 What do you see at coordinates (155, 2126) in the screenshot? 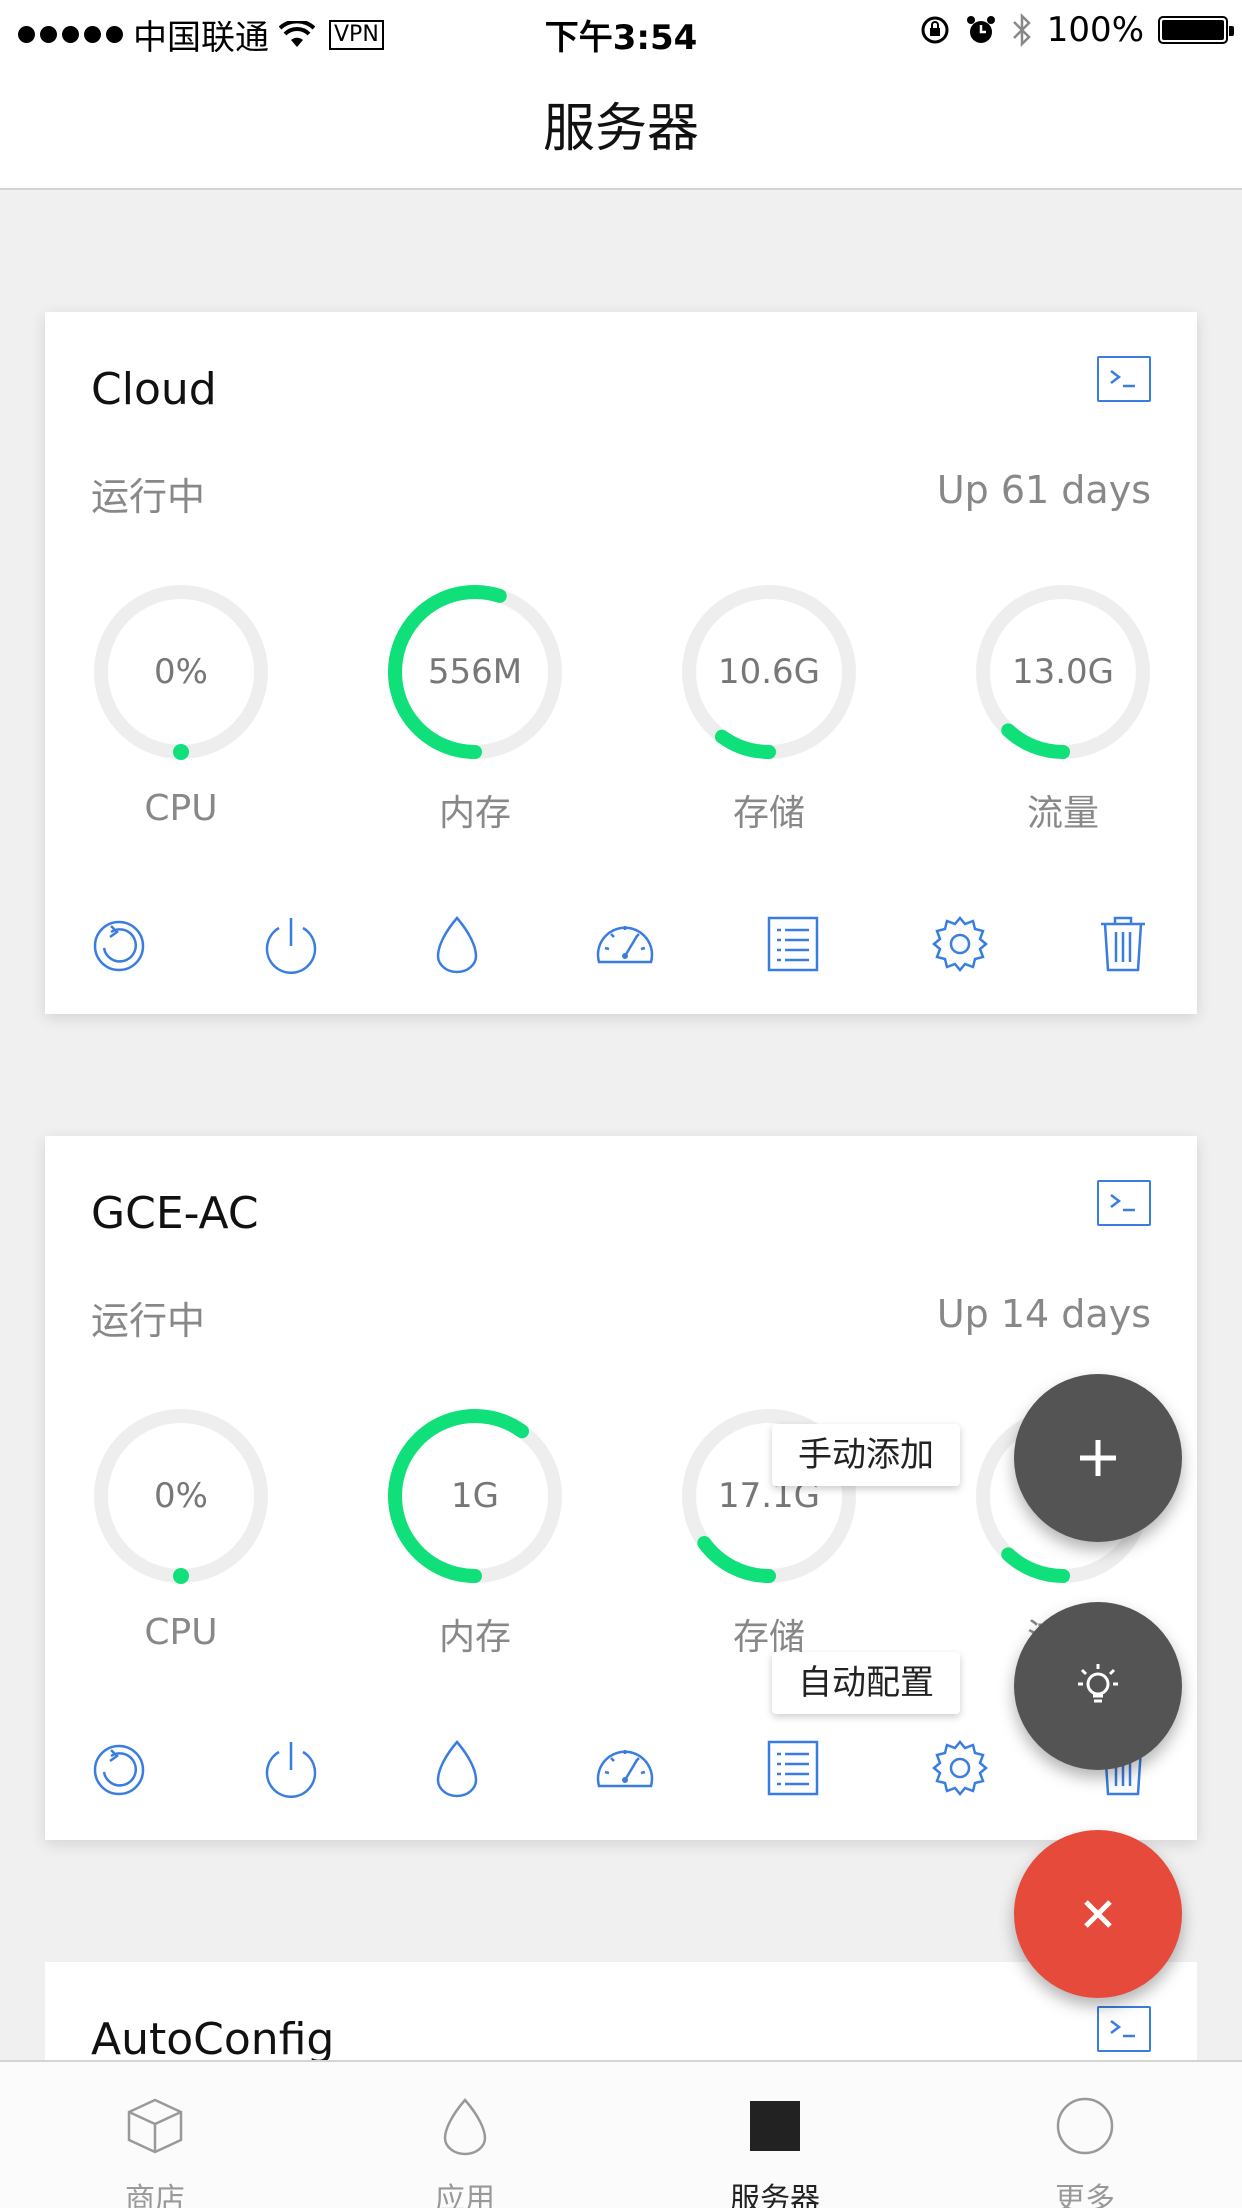
I see `box-icon` at bounding box center [155, 2126].